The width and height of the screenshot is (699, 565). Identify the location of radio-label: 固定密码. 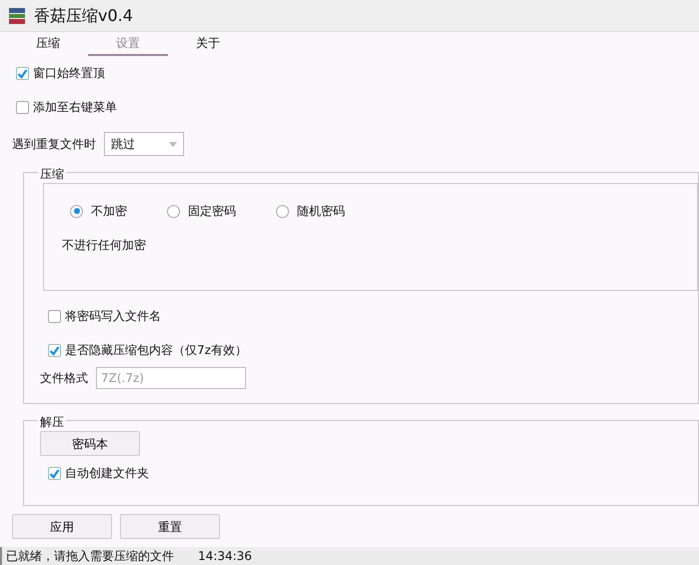
(212, 211).